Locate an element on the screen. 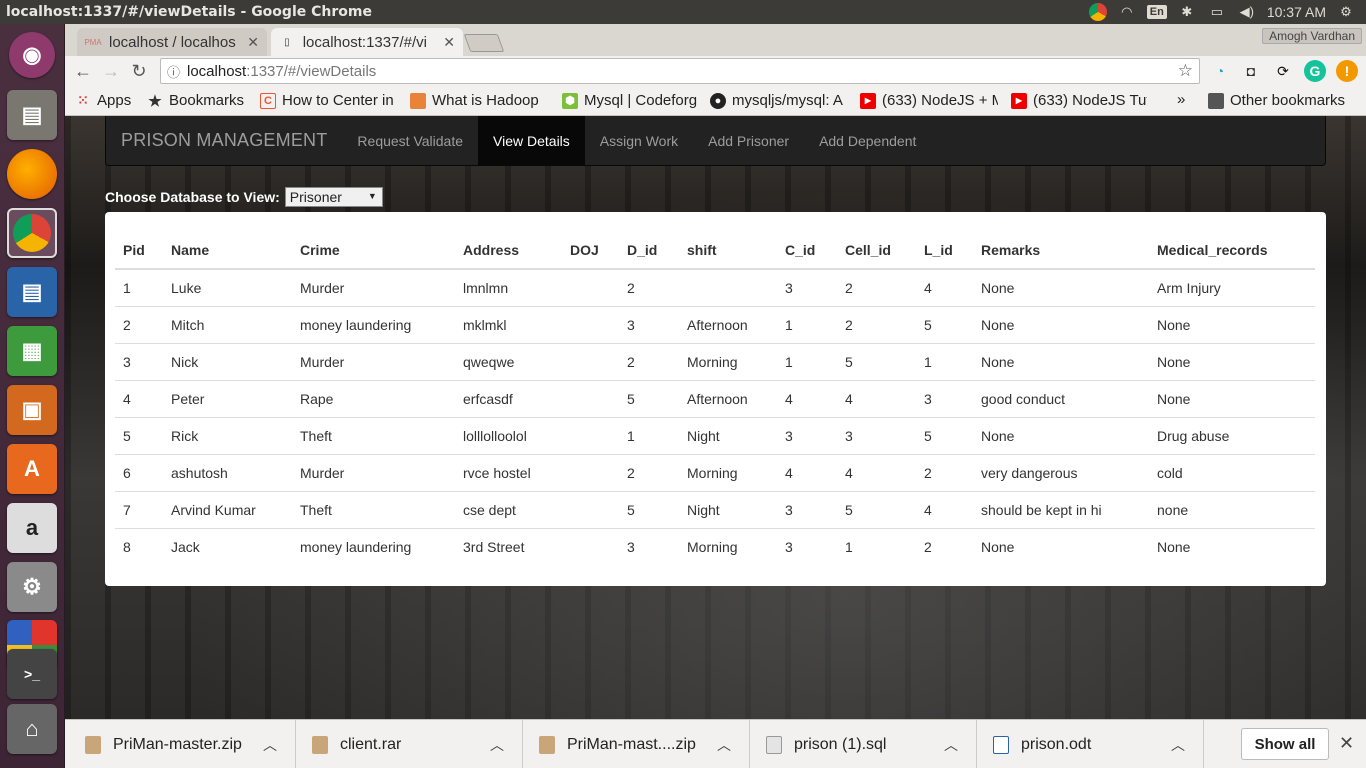 The width and height of the screenshot is (1366, 768). download-item: prison.odt ︿ is located at coordinates (1090, 744).